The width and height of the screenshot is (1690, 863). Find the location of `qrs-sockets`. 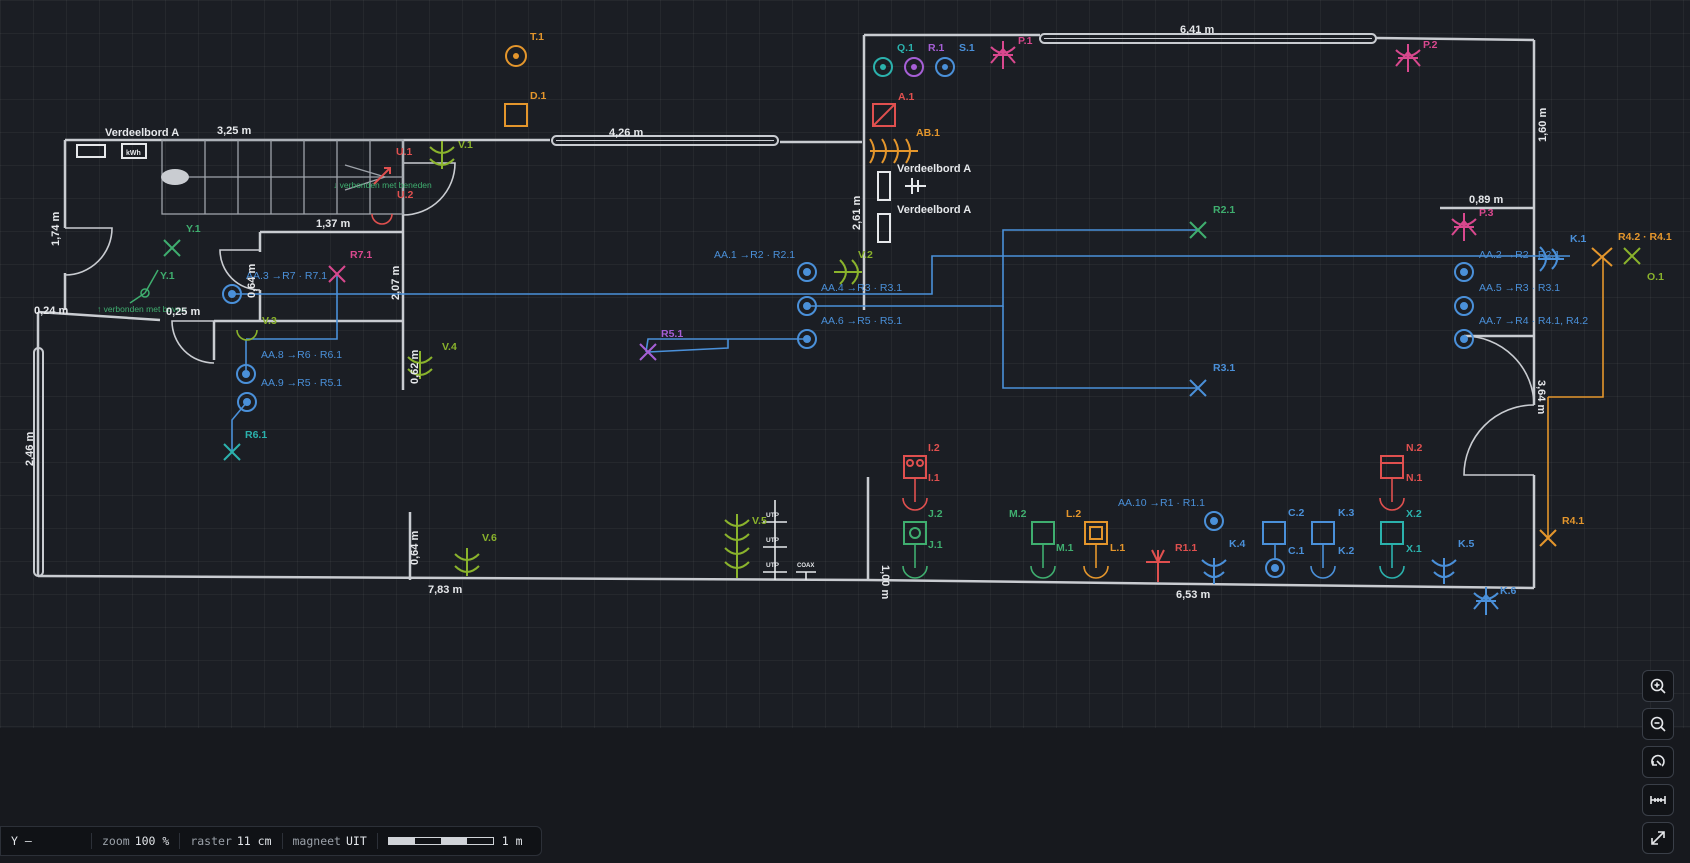

qrs-sockets is located at coordinates (730, 61).